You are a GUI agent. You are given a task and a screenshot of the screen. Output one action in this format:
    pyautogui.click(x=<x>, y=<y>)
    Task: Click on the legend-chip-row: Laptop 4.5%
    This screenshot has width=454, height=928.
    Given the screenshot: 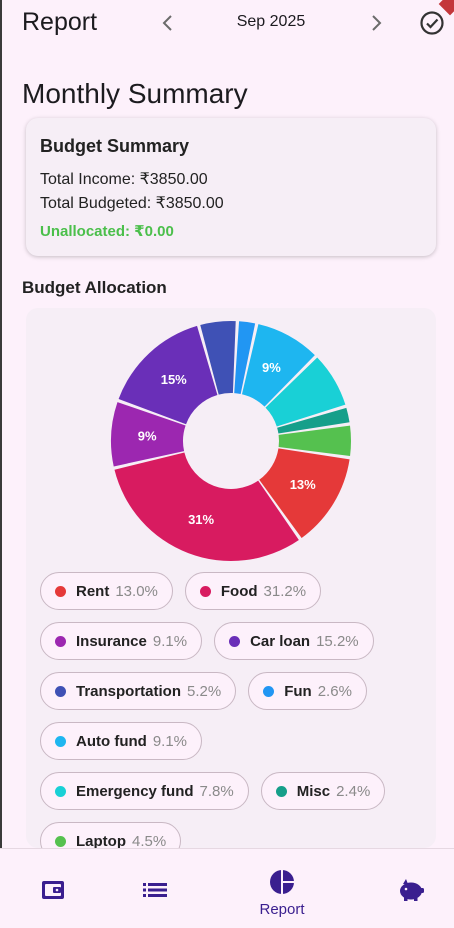 What is the action you would take?
    pyautogui.click(x=235, y=835)
    